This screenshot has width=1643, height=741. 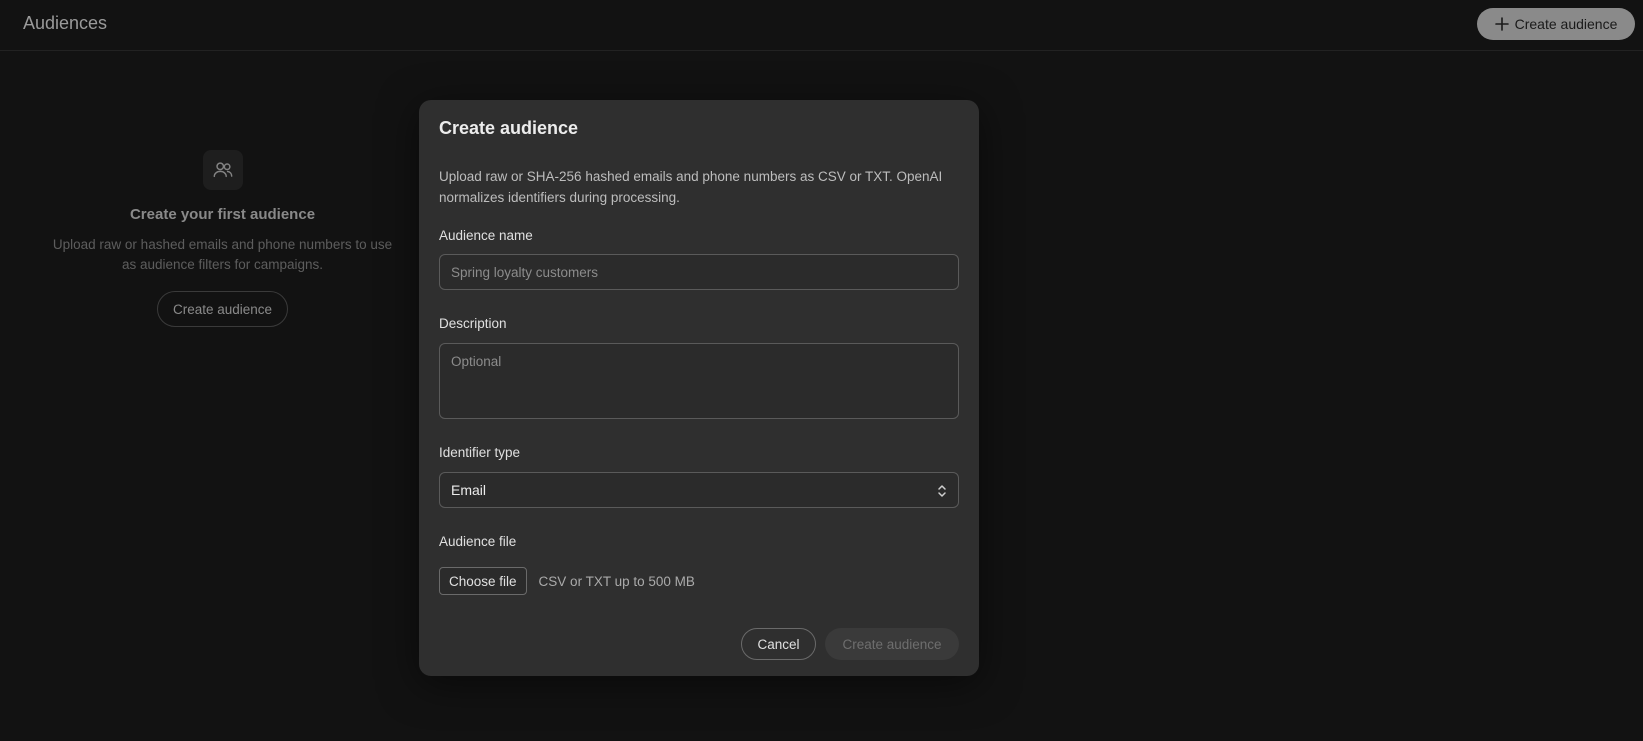 I want to click on empty-state-create-audience-button: Create audience, so click(x=222, y=309).